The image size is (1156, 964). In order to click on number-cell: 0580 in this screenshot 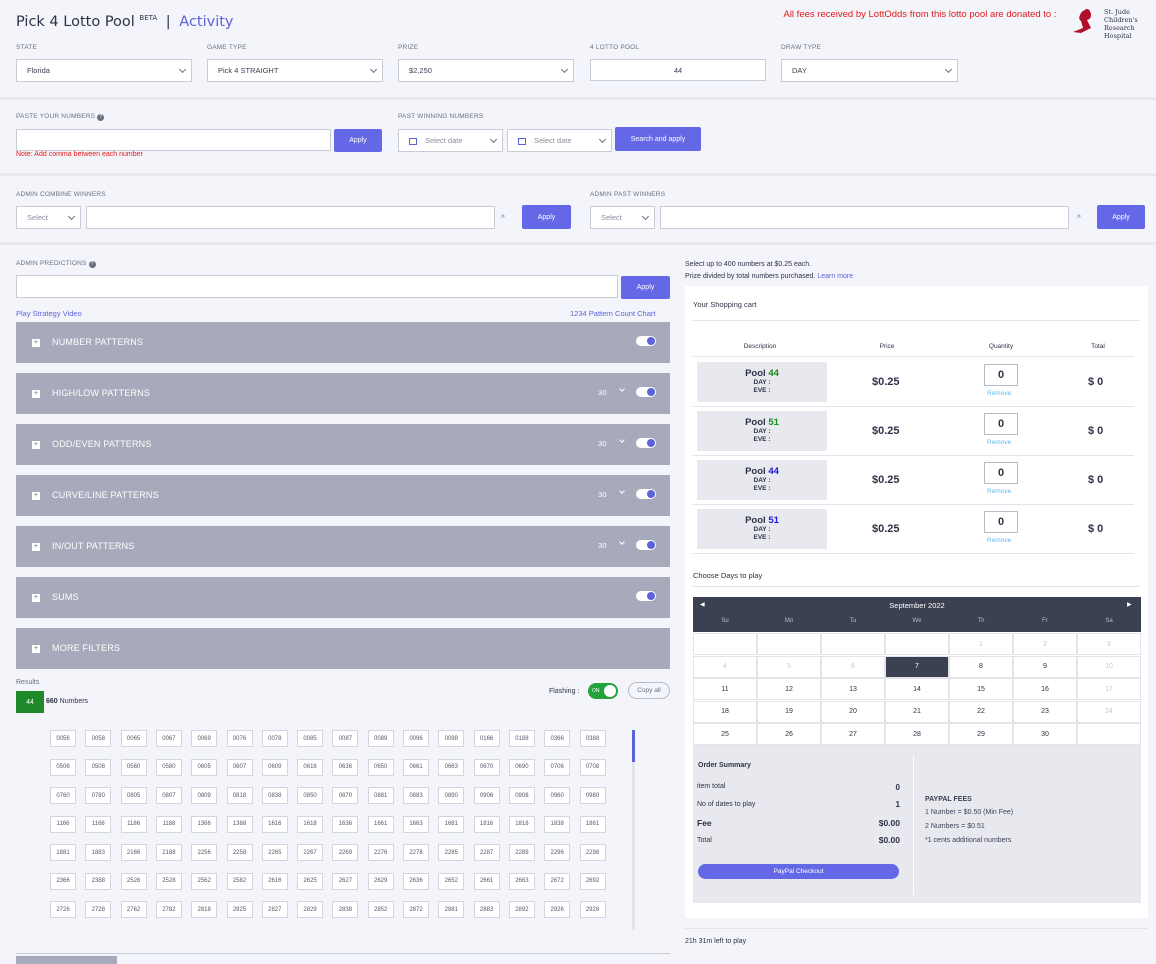, I will do `click(168, 767)`.